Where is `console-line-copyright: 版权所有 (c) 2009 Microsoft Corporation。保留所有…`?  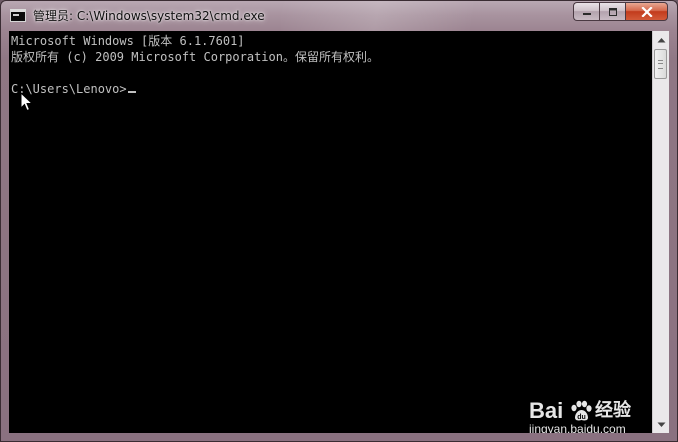
console-line-copyright: 版权所有 (c) 2009 Microsoft Corporation。保留所有… is located at coordinates (195, 57).